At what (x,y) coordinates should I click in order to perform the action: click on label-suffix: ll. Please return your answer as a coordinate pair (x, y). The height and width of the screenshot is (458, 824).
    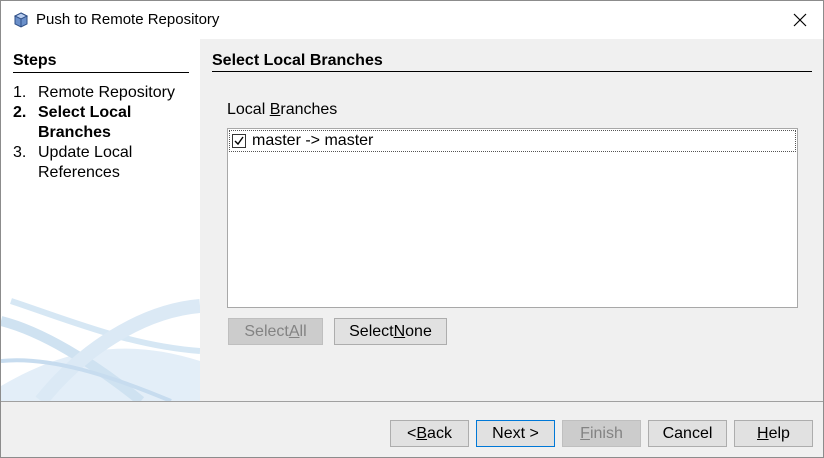
    Looking at the image, I should click on (303, 331).